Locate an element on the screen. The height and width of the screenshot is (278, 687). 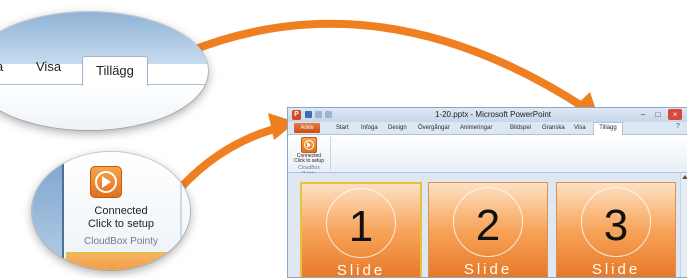
ribbon-panel: Connected Click to setup CloudBox Pointy is located at coordinates (487, 156).